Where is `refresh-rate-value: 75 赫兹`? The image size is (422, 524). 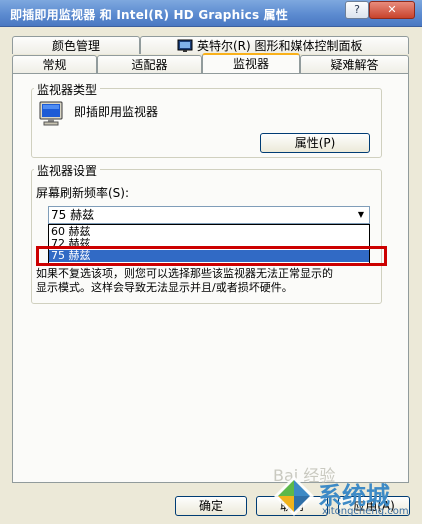 refresh-rate-value: 75 赫兹 is located at coordinates (73, 215).